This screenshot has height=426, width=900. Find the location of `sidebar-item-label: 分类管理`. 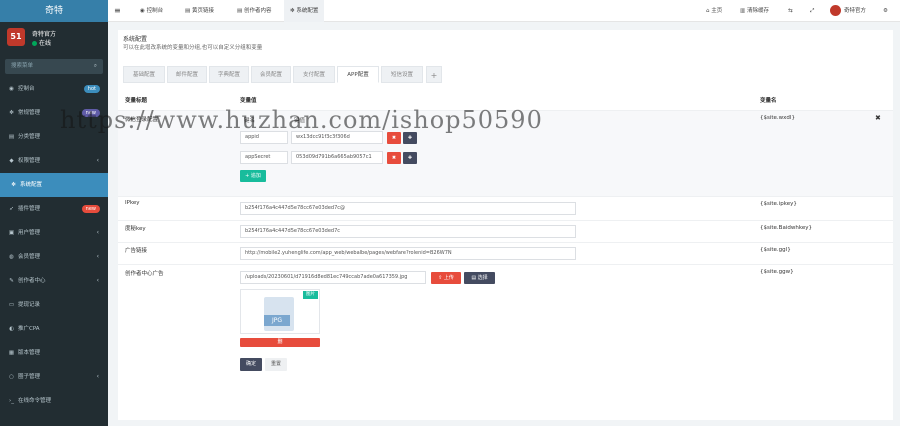

sidebar-item-label: 分类管理 is located at coordinates (29, 137).